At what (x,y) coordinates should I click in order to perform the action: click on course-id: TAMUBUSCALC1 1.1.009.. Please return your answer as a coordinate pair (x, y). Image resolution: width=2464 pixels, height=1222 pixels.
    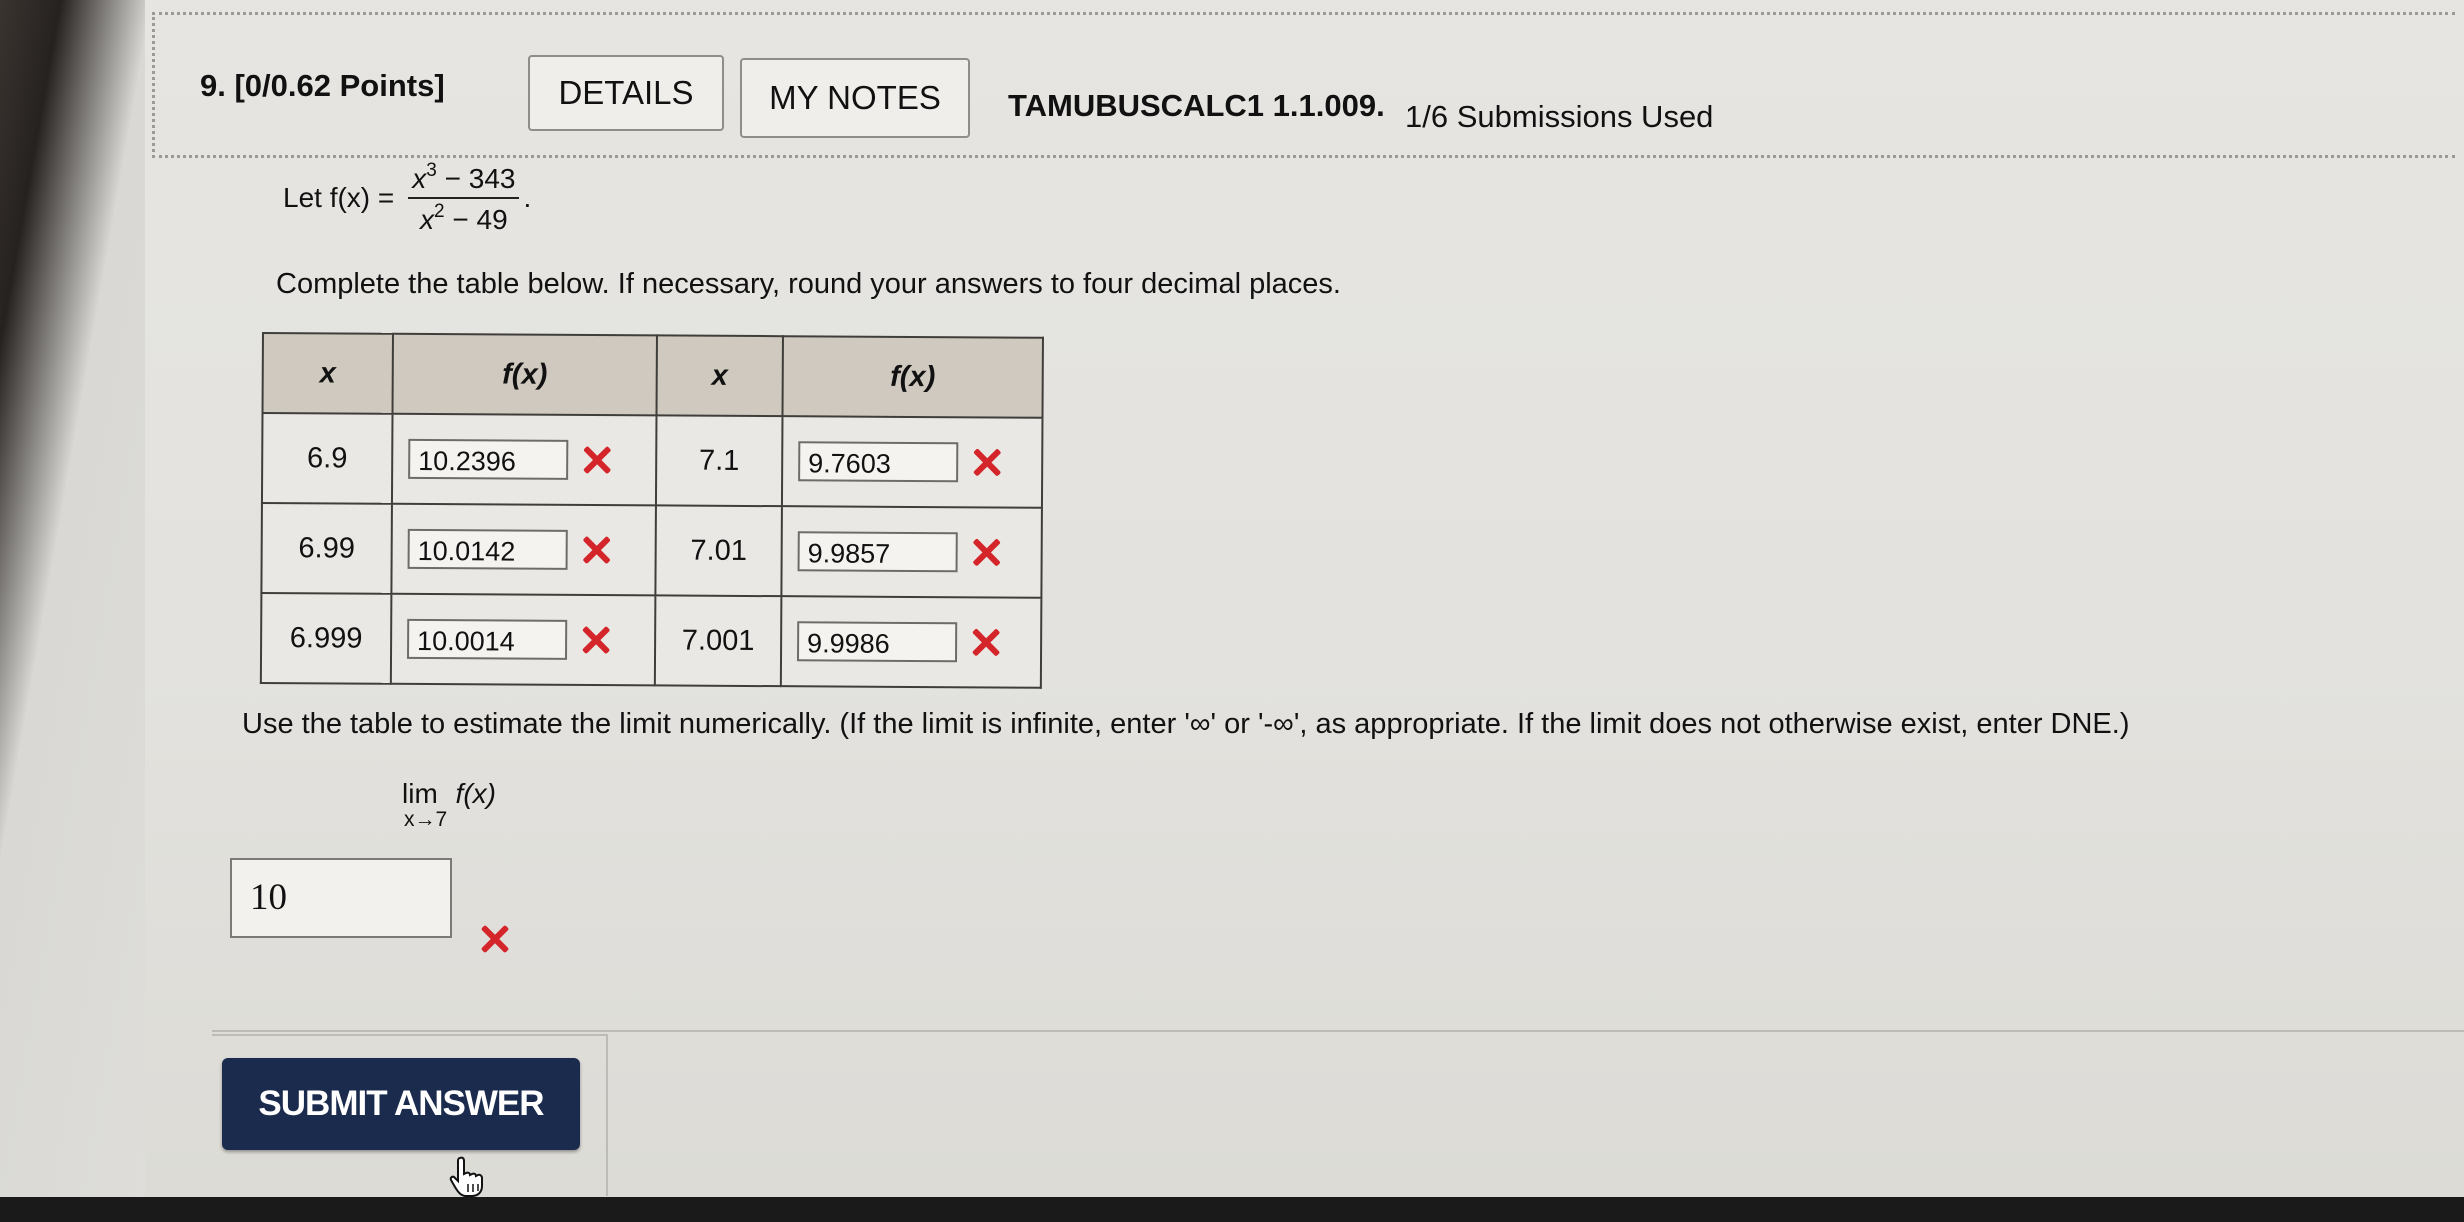
    Looking at the image, I should click on (1196, 105).